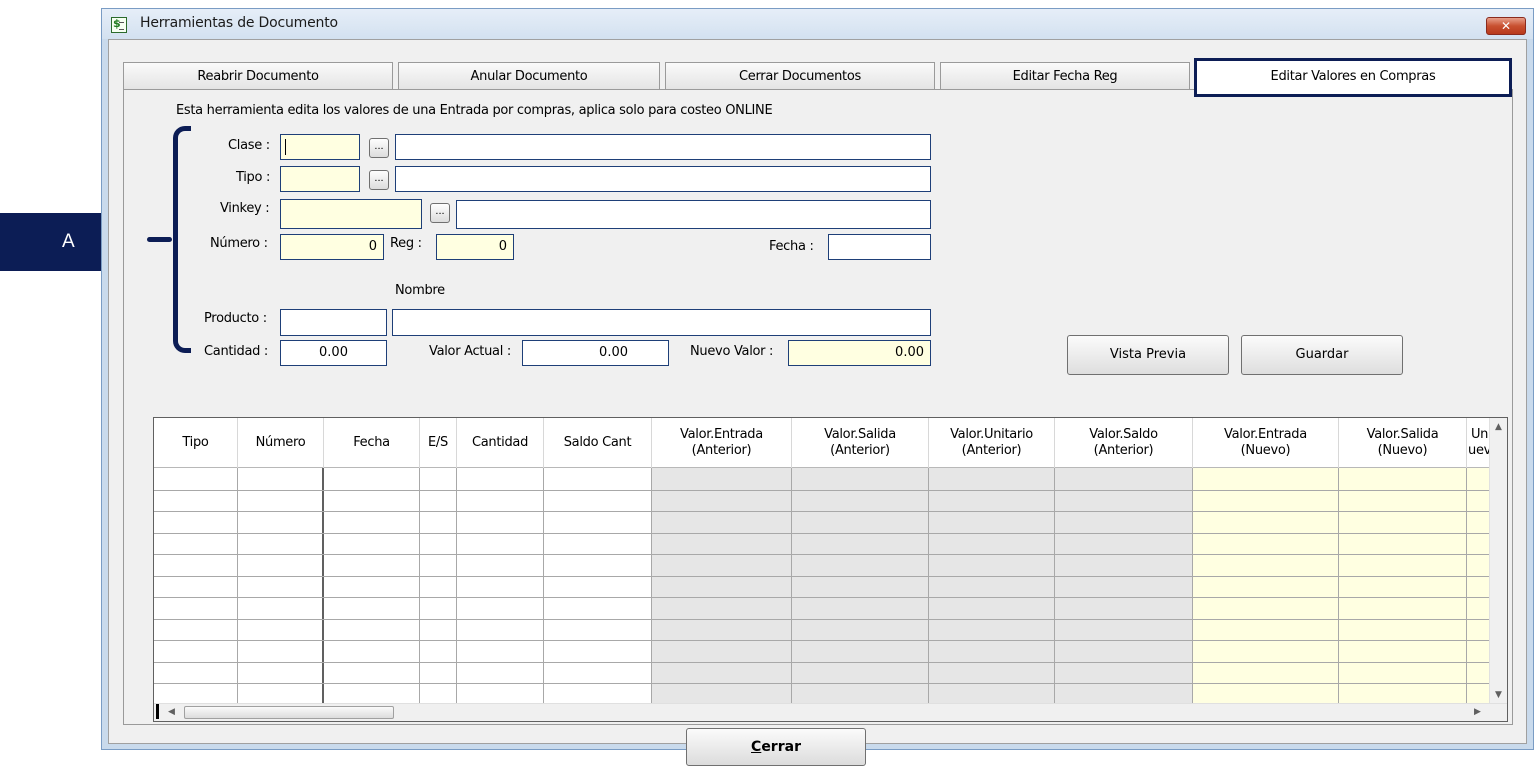 The image size is (1539, 766). Describe the element at coordinates (1498, 695) in the screenshot. I see `scroll-down-arrow-icon: ▼` at that location.